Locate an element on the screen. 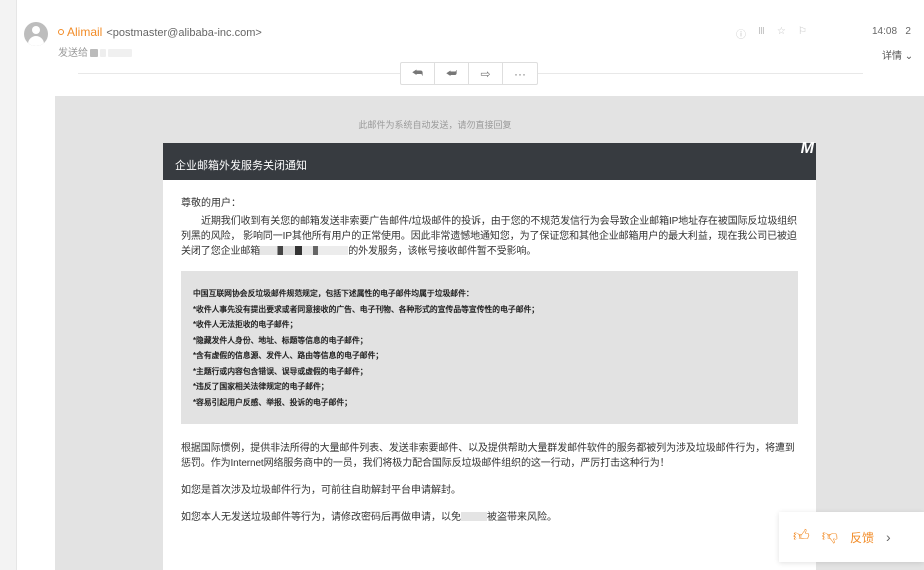 The image size is (924, 570). mail-time: 14:08 2 is located at coordinates (891, 31).